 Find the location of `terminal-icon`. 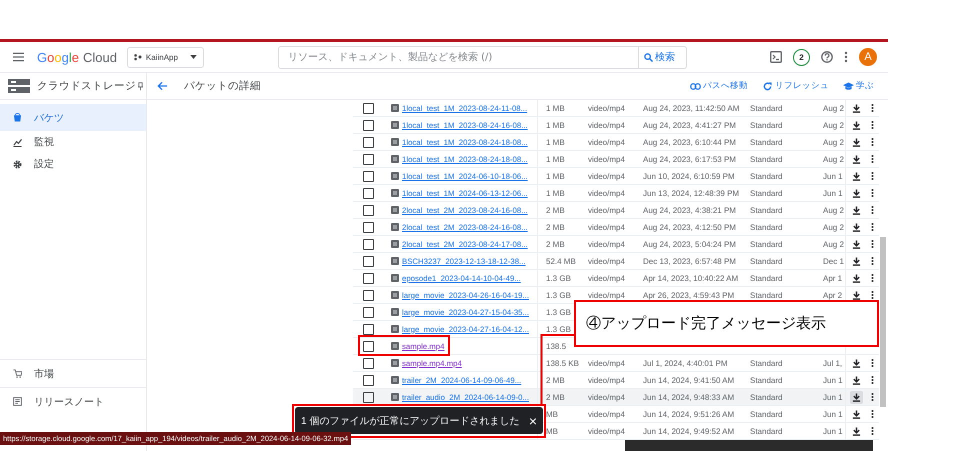

terminal-icon is located at coordinates (776, 57).